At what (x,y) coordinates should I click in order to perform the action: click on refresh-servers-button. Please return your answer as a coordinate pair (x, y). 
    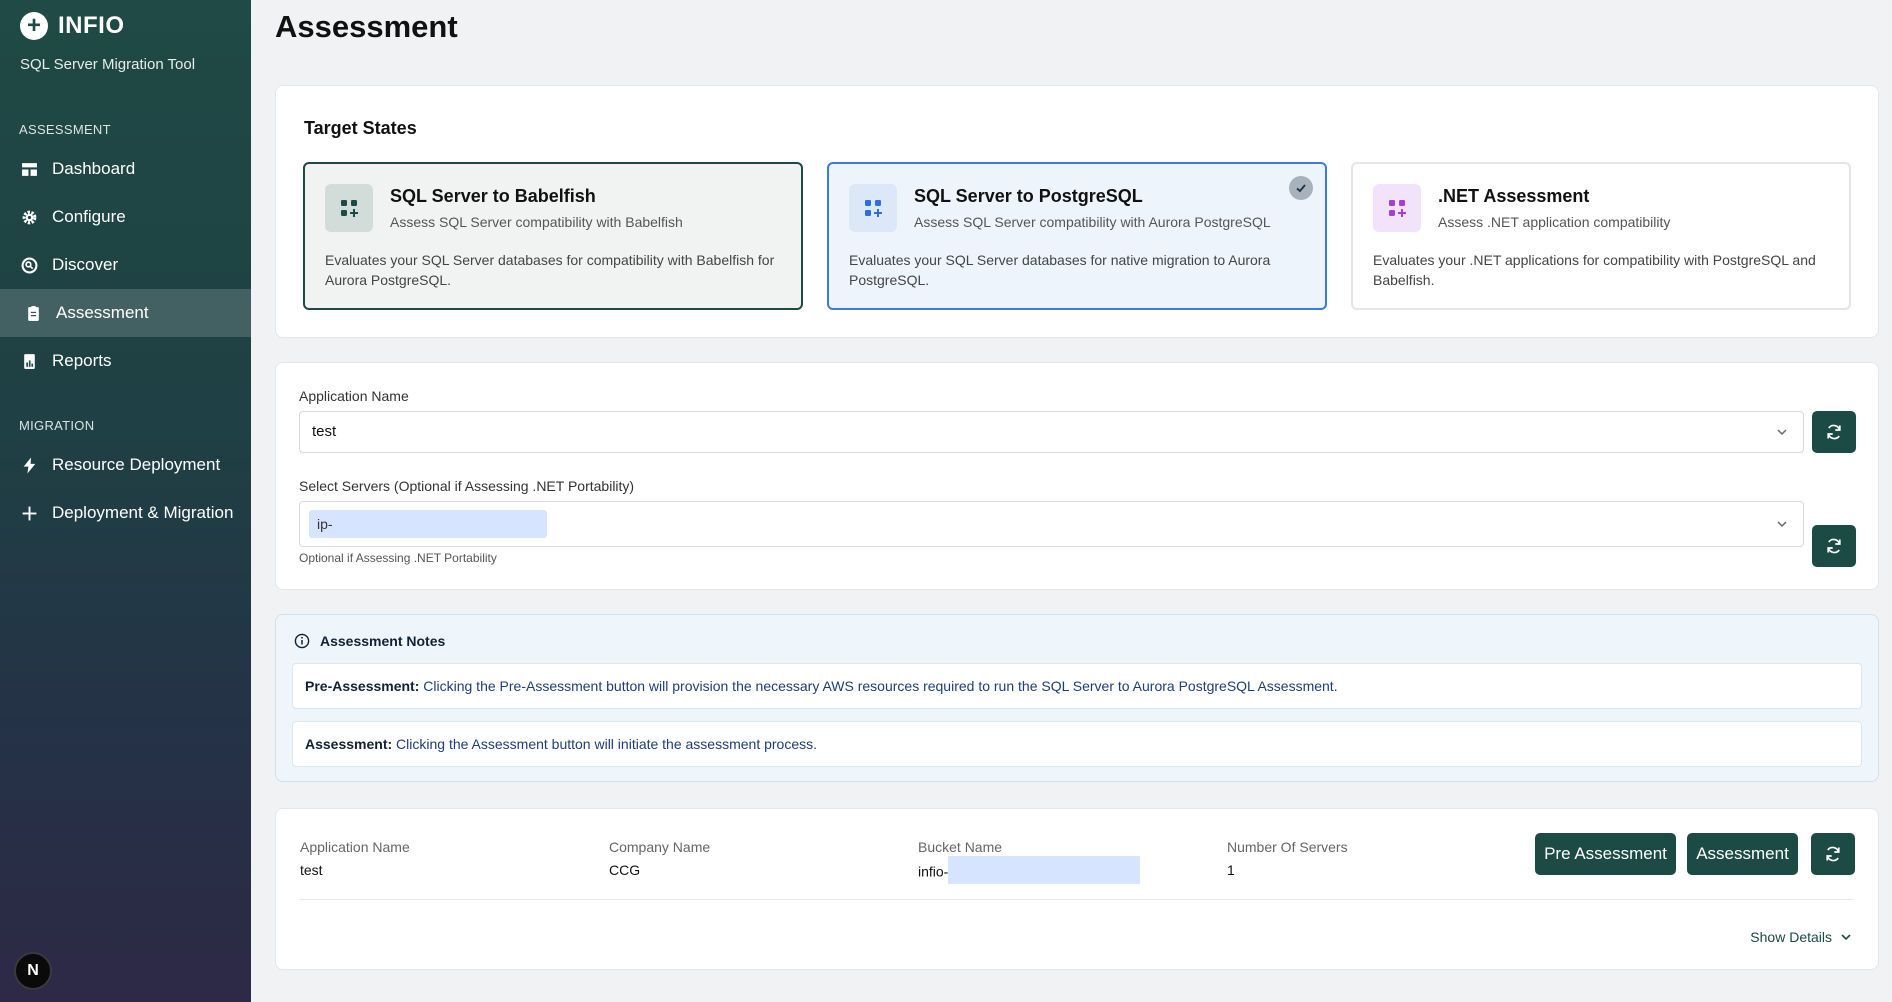
    Looking at the image, I should click on (1834, 546).